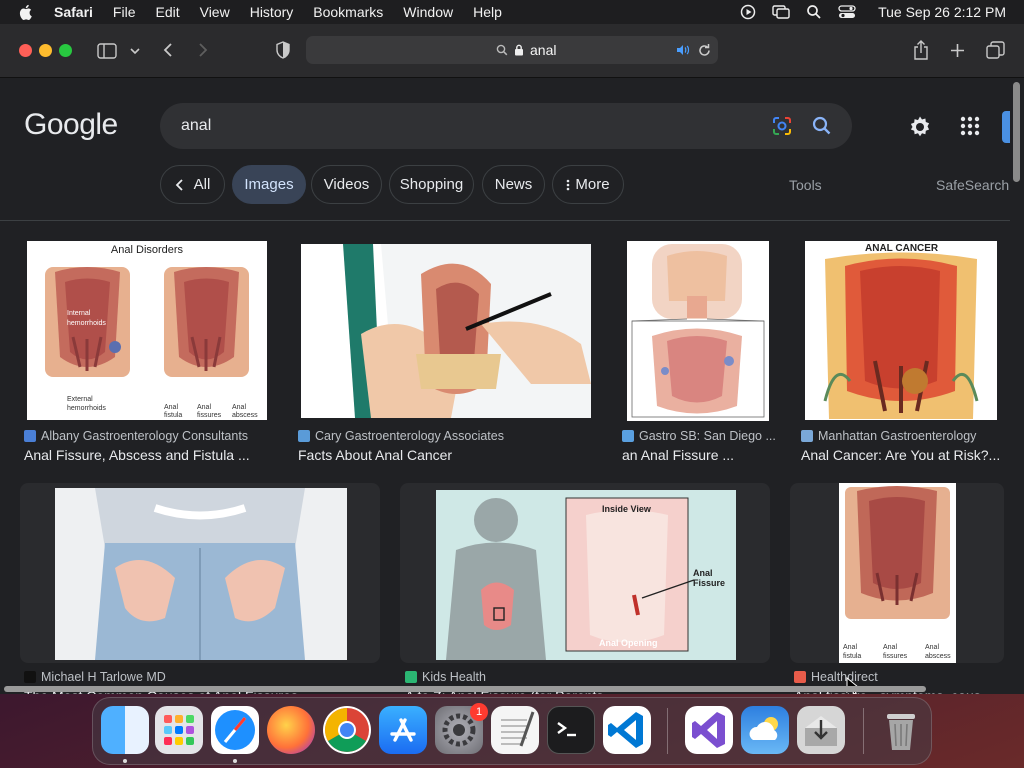 This screenshot has height=768, width=1024. I want to click on result-source-6: Kids Health, so click(445, 677).